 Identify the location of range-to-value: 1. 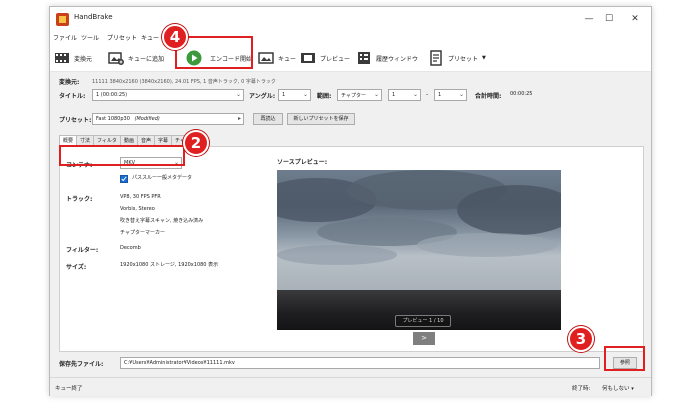
(440, 95).